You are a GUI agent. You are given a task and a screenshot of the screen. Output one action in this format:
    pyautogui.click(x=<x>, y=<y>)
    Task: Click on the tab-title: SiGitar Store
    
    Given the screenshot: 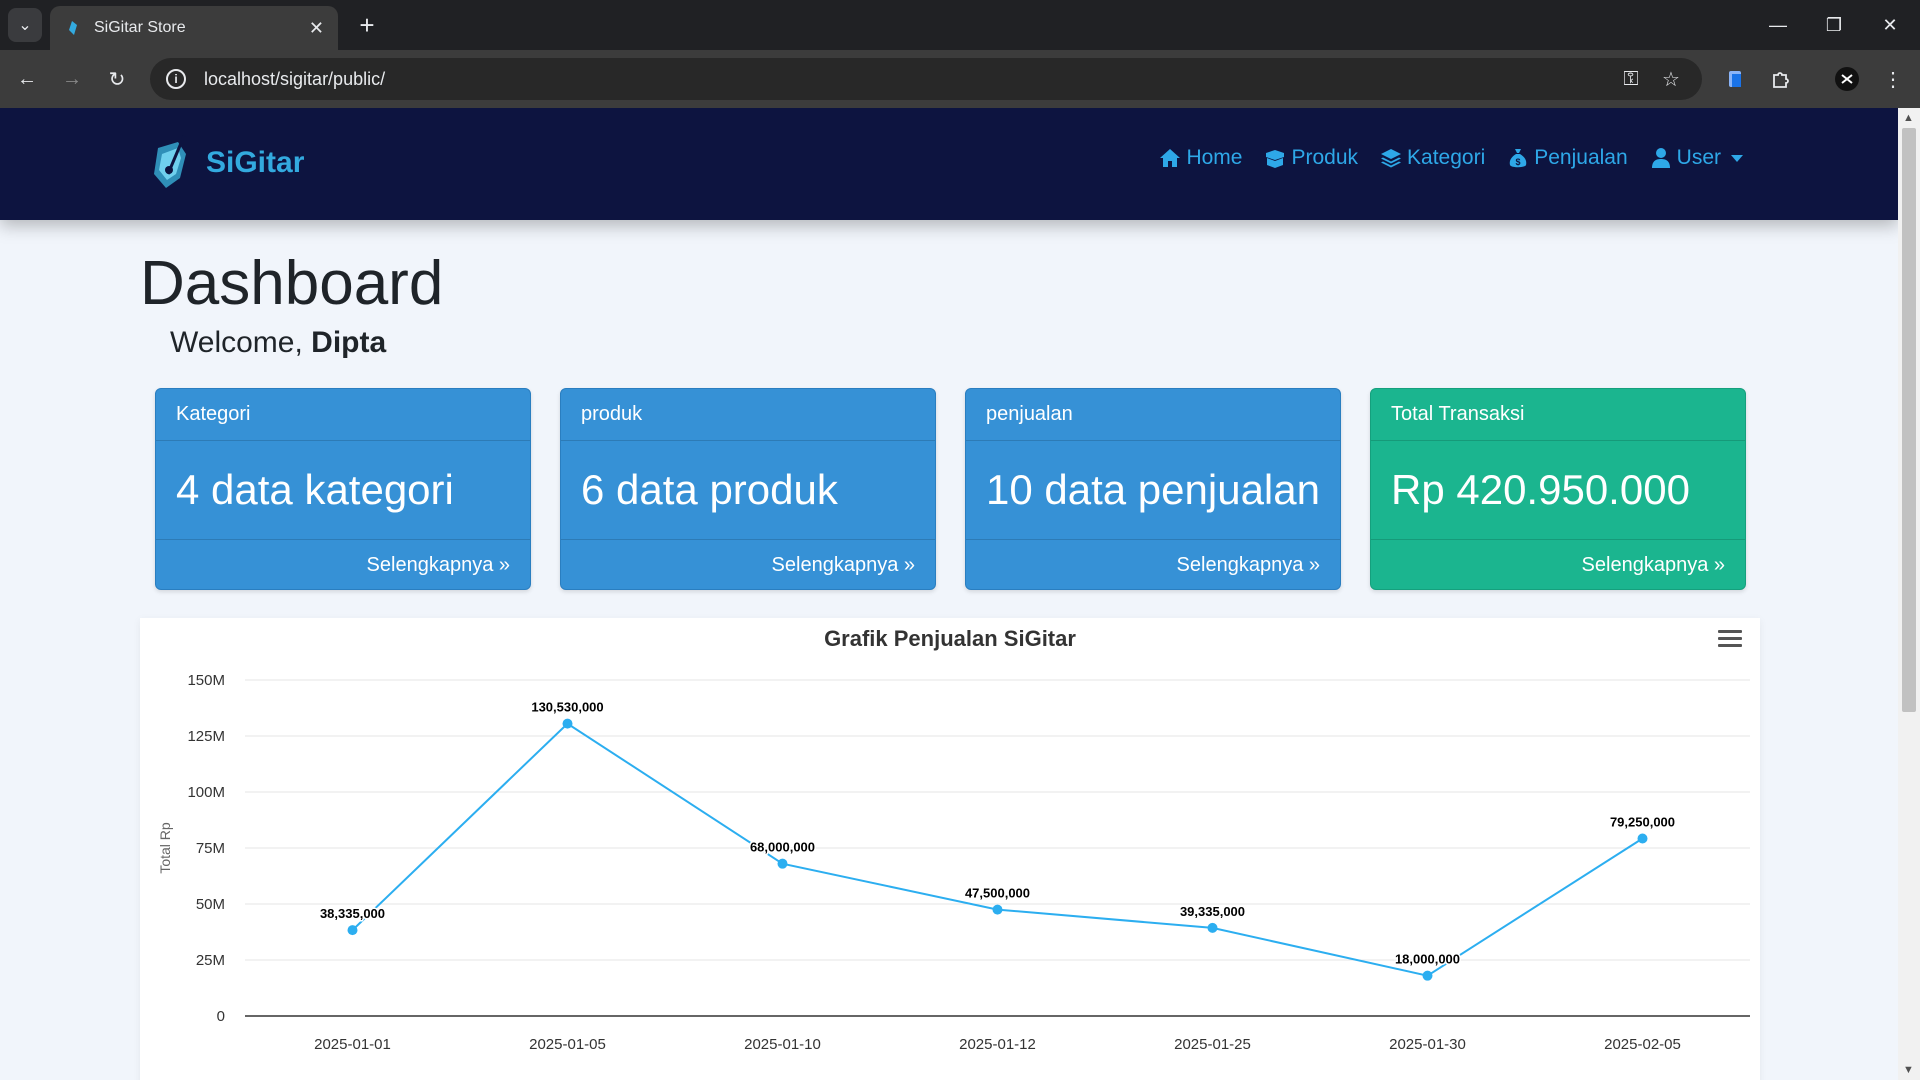 What is the action you would take?
    pyautogui.click(x=140, y=27)
    